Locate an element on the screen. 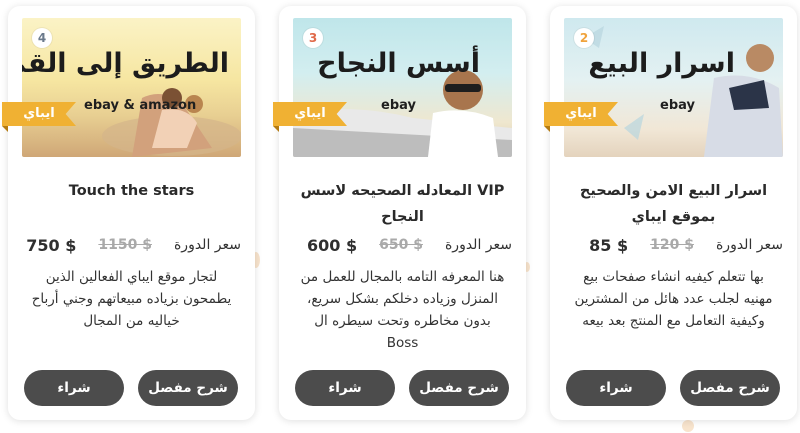 This screenshot has height=433, width=800. course-thumbnail: الطريق إلى القمه ebay & amazon 4 is located at coordinates (131, 87).